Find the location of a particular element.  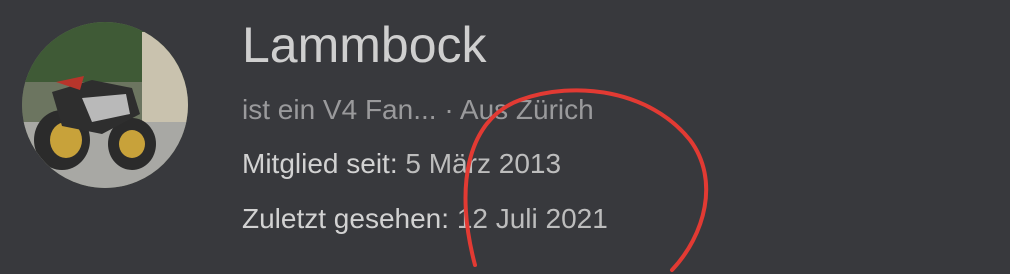

avatar is located at coordinates (105, 105).